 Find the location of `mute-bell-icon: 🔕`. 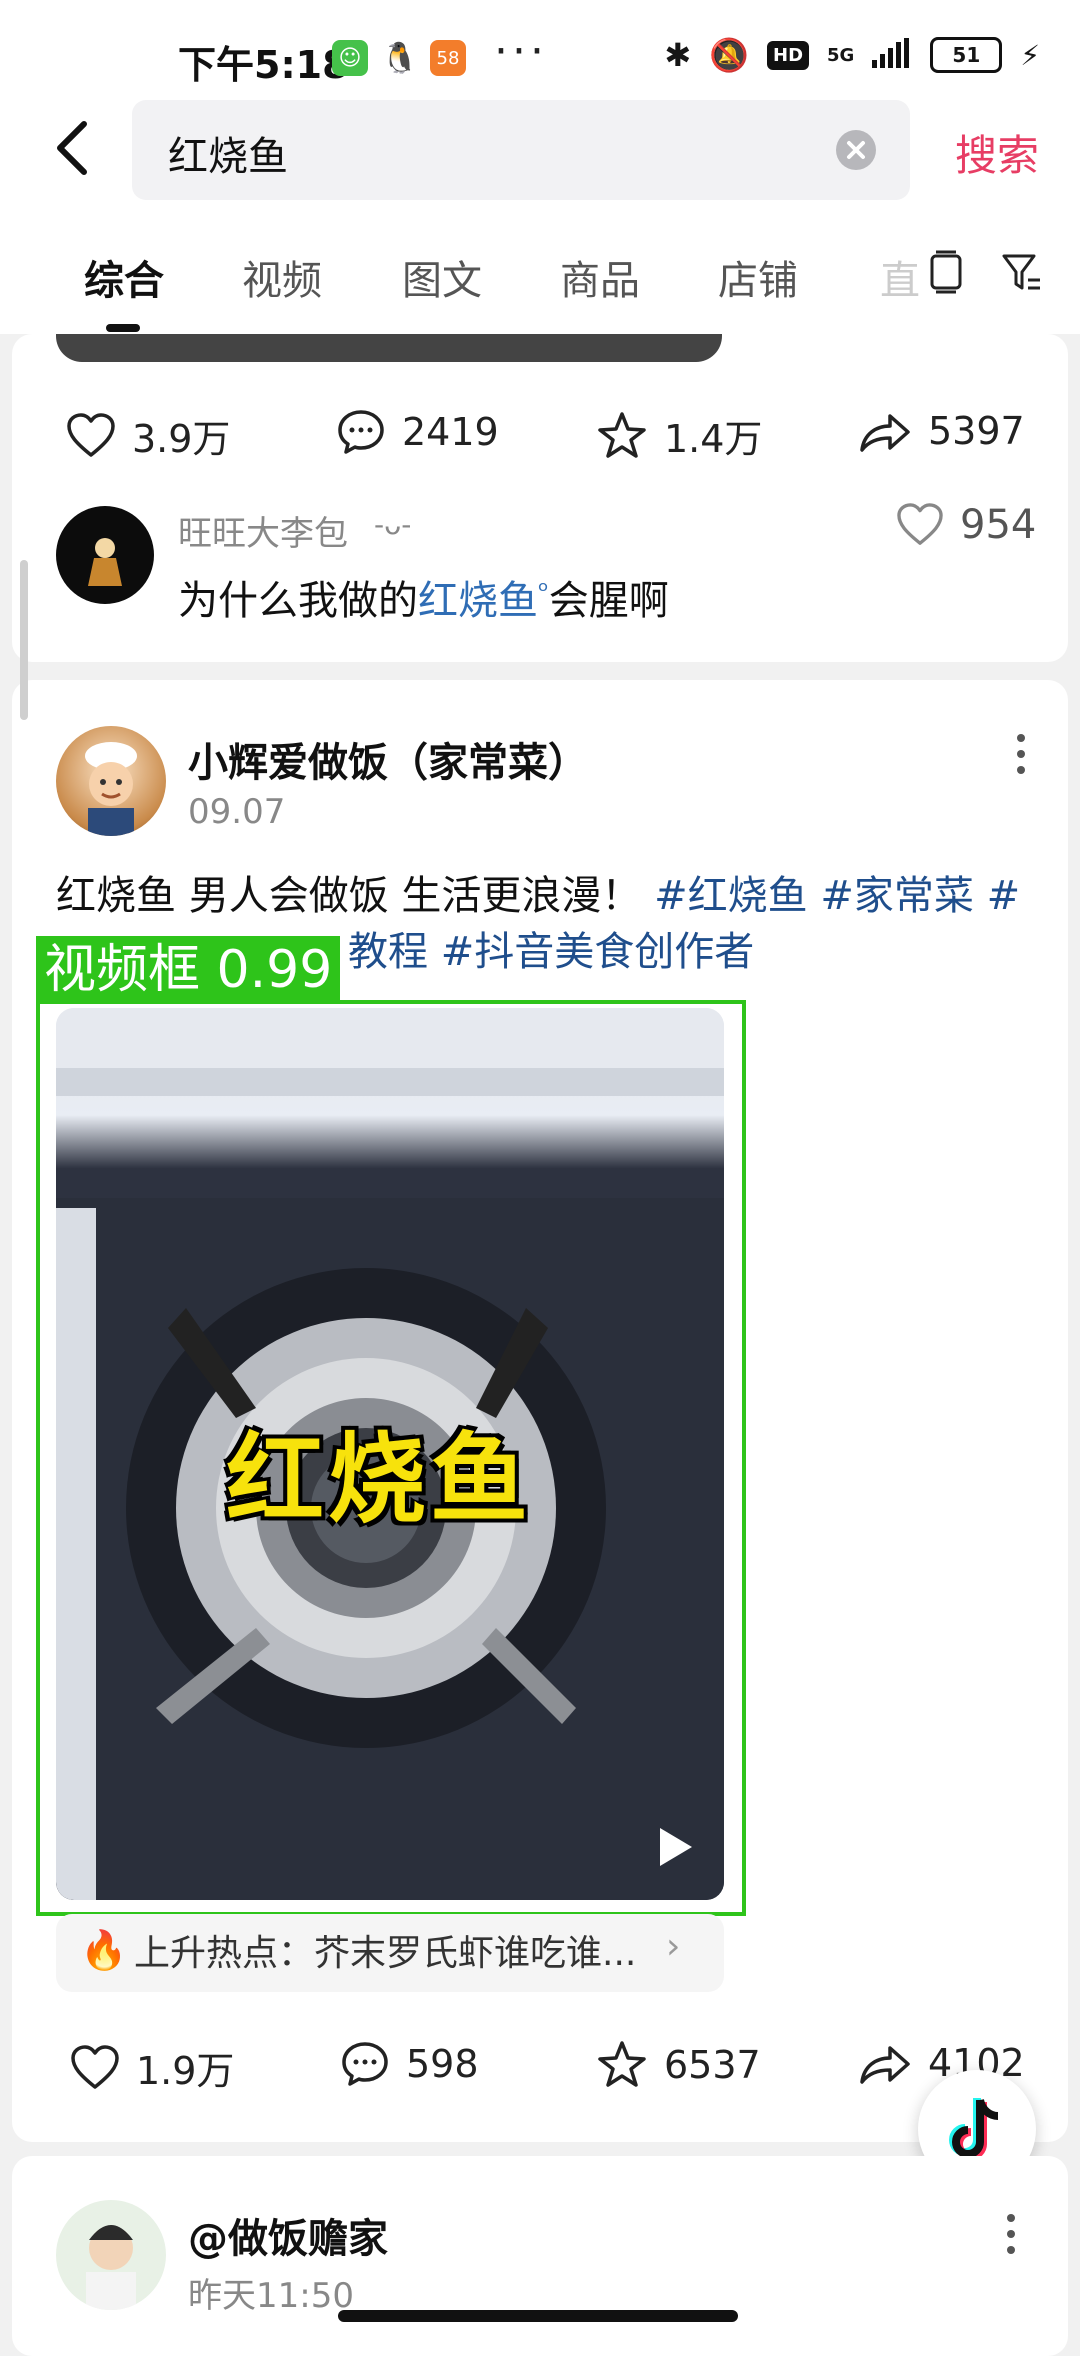

mute-bell-icon: 🔕 is located at coordinates (729, 55).